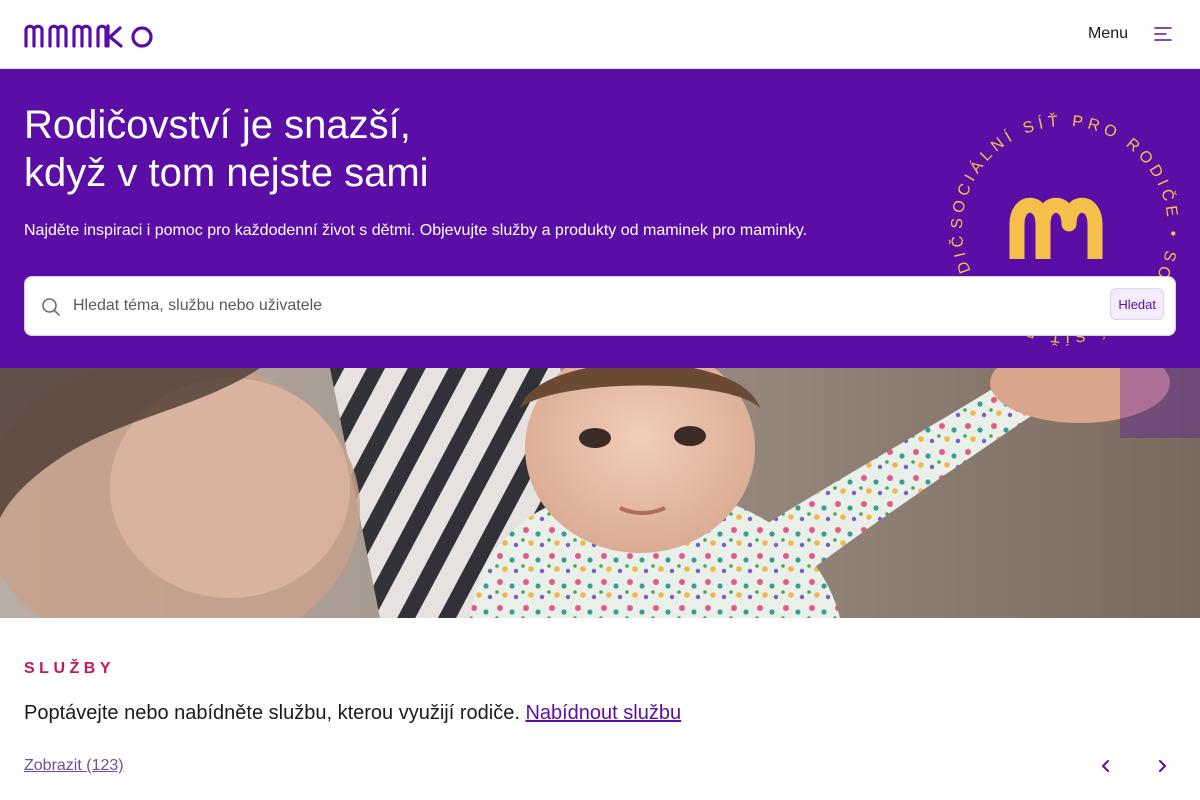 The image size is (1200, 800). I want to click on search-button: Hledat, so click(1137, 304).